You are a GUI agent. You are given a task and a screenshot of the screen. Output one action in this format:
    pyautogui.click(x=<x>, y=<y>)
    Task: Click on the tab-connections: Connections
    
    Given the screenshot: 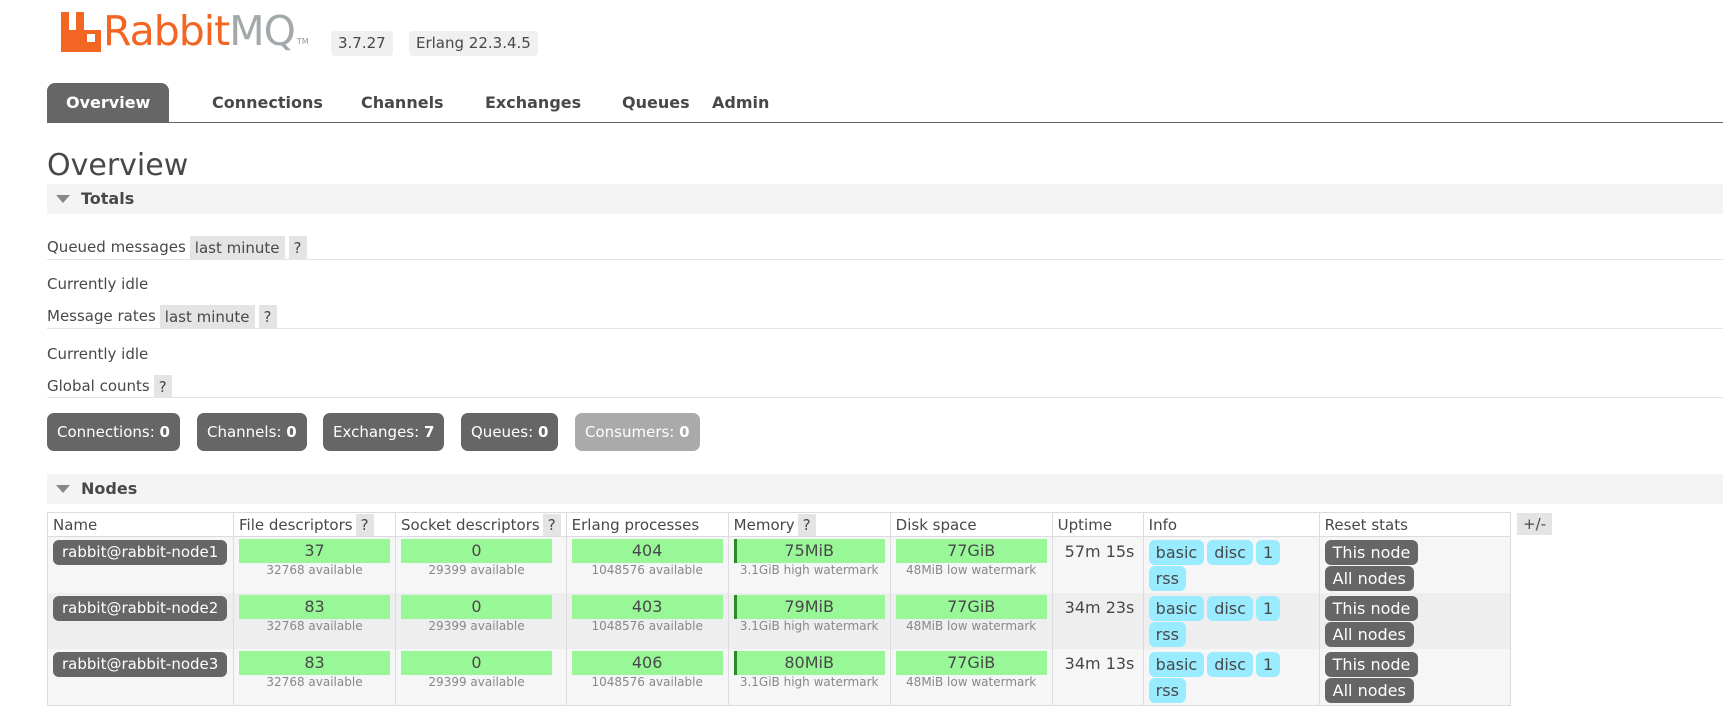 What is the action you would take?
    pyautogui.click(x=267, y=102)
    